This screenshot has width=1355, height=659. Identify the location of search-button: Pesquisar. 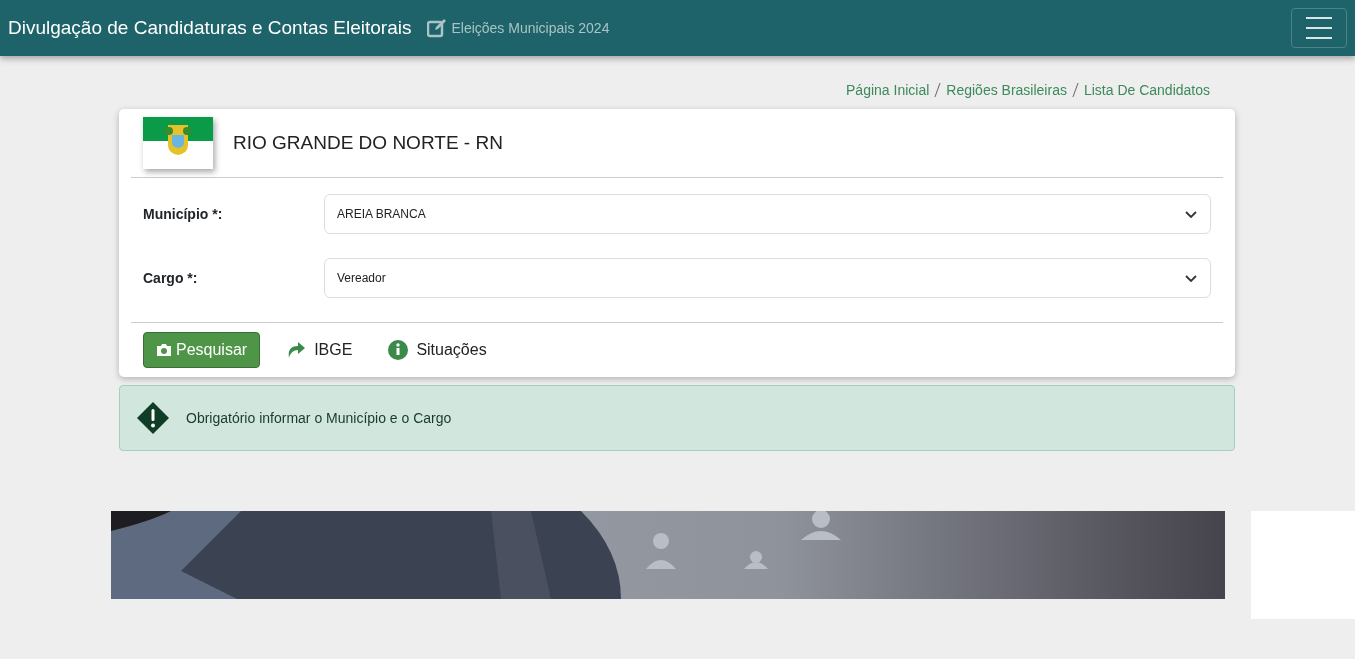
(202, 350).